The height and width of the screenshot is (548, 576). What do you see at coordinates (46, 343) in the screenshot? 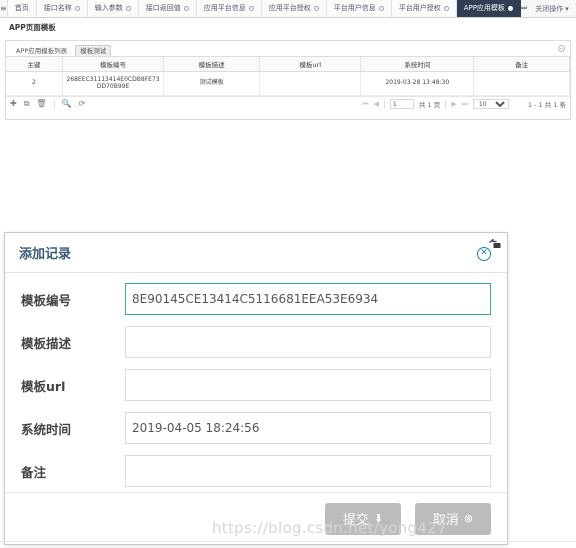
I see `field-label-1: 模板描述` at bounding box center [46, 343].